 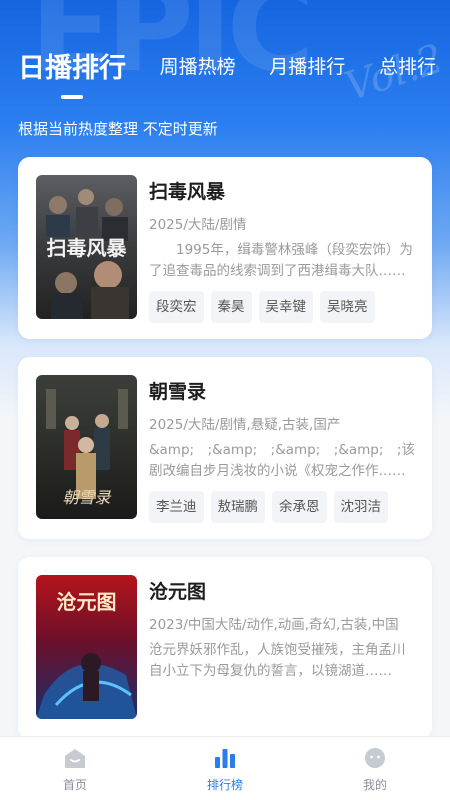 What do you see at coordinates (375, 757) in the screenshot?
I see `profile-icon` at bounding box center [375, 757].